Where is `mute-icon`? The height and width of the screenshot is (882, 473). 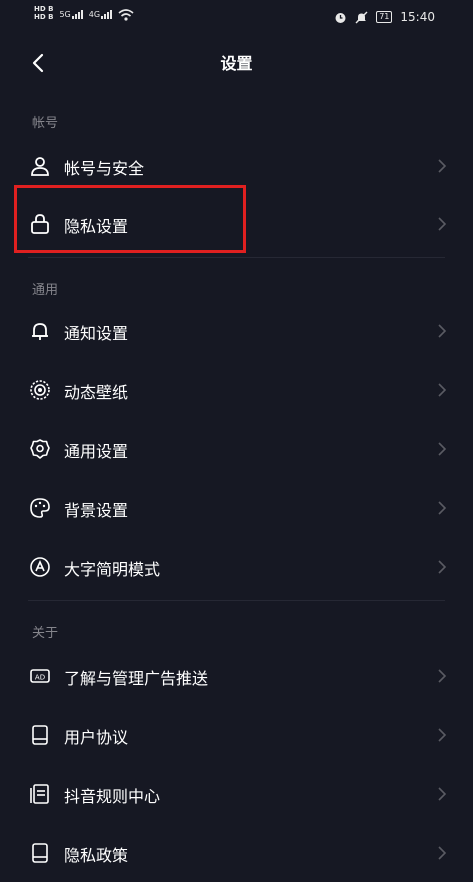
mute-icon is located at coordinates (361, 17).